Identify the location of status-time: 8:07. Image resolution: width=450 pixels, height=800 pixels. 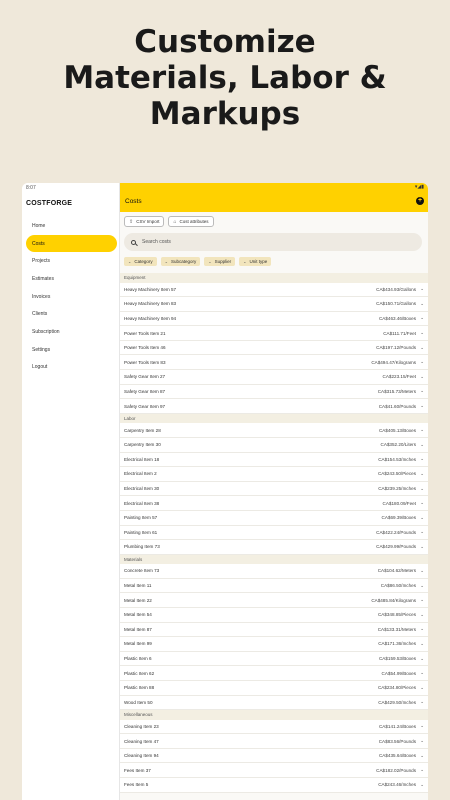
(31, 188).